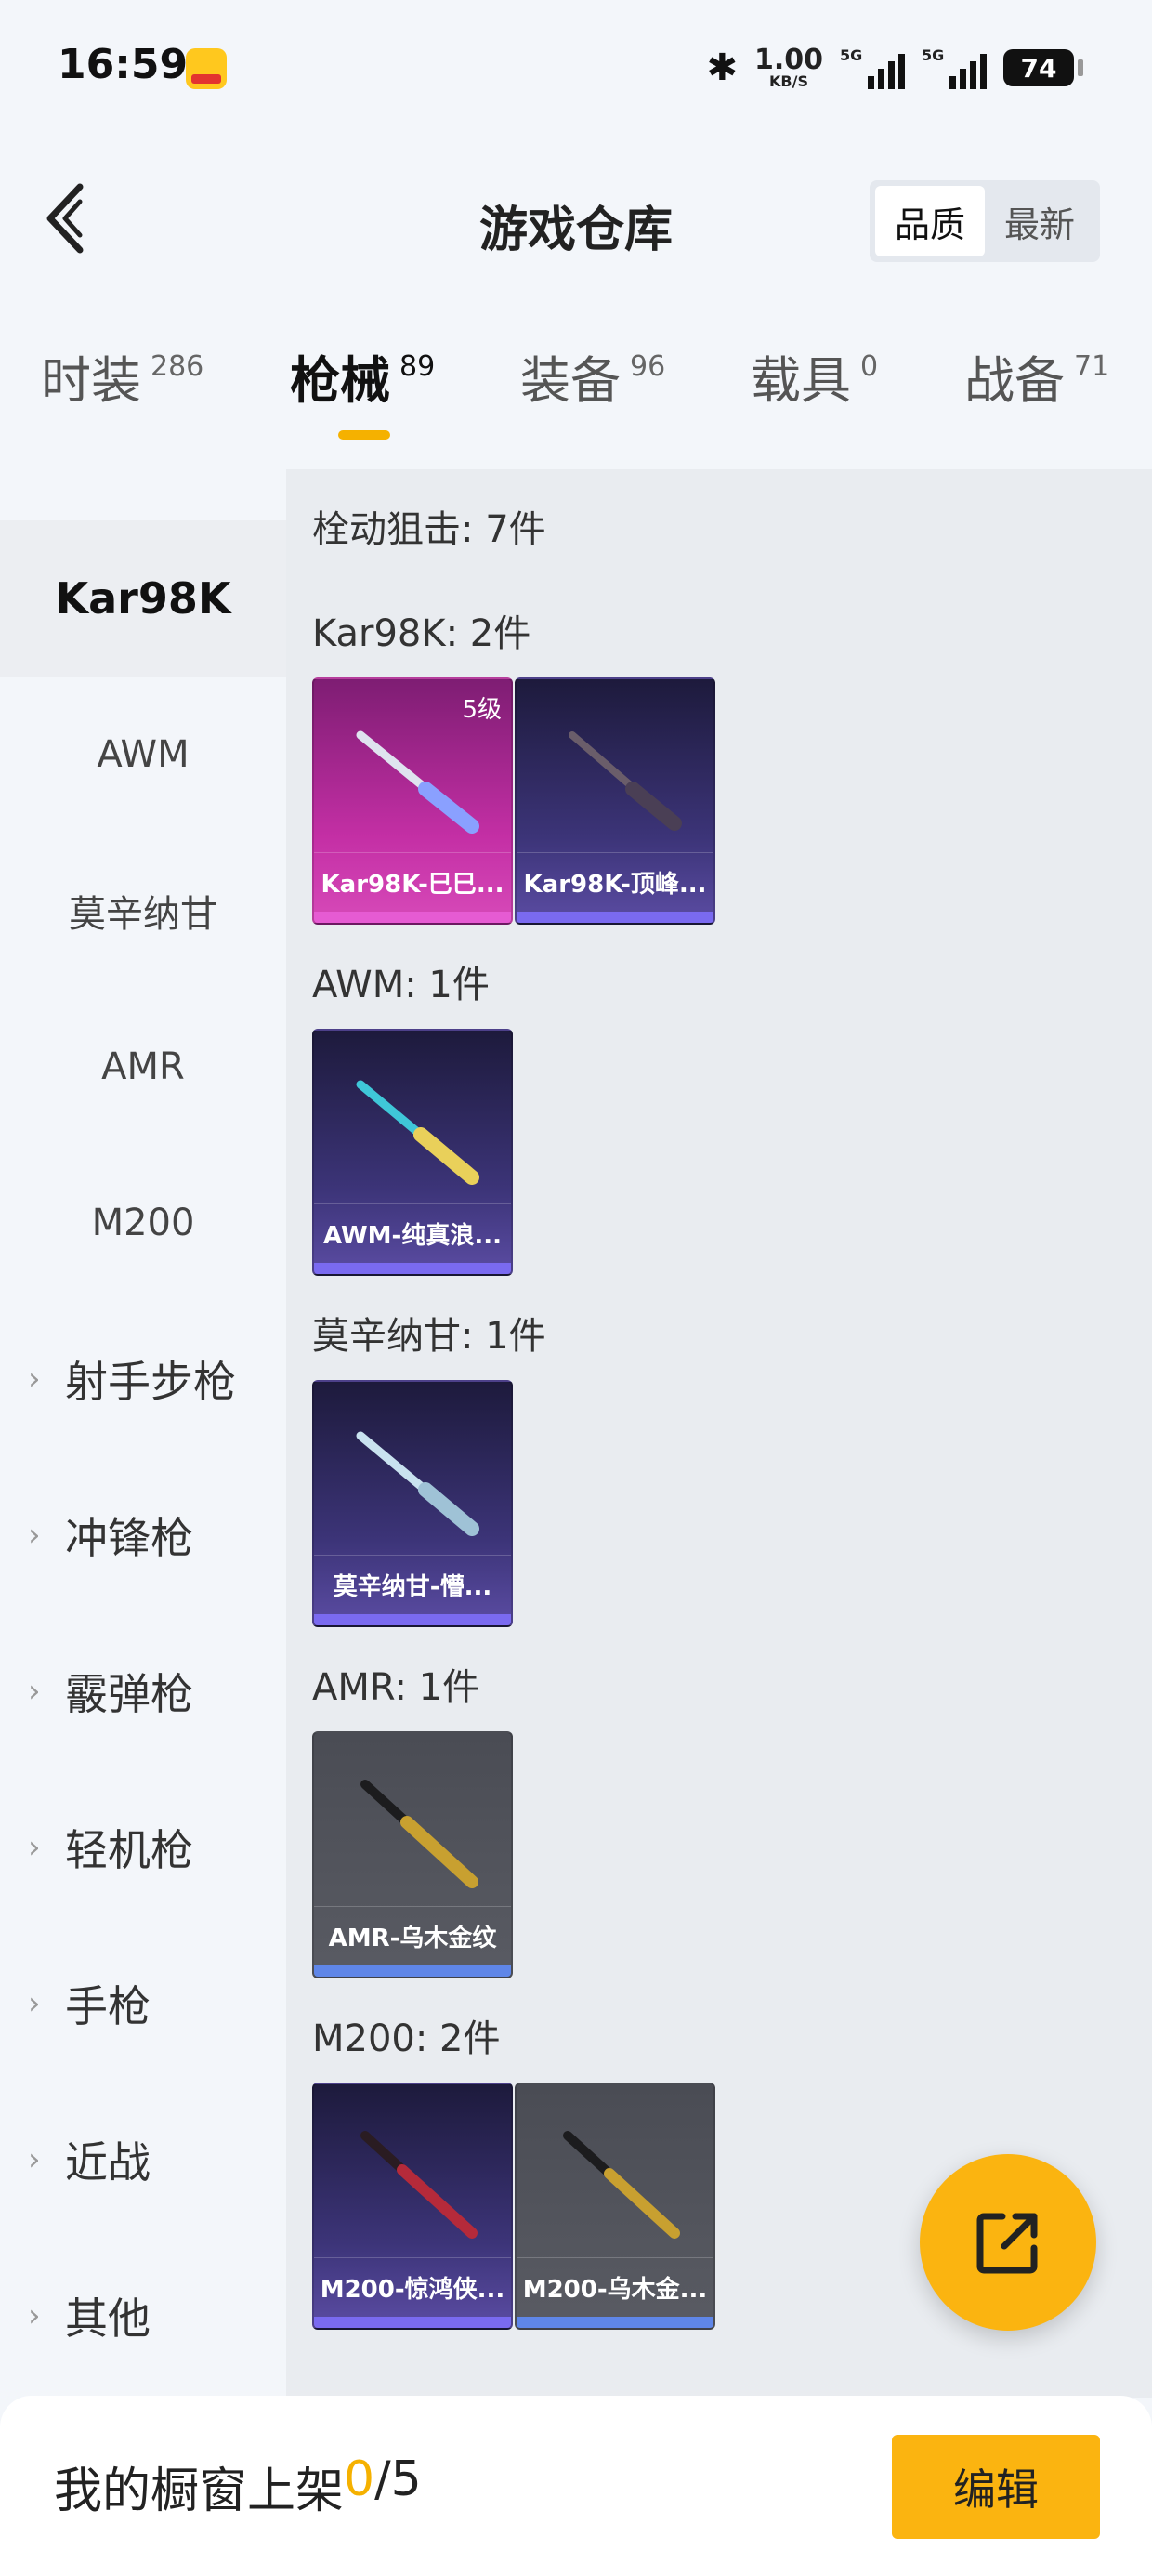 The width and height of the screenshot is (1152, 2576). What do you see at coordinates (177, 366) in the screenshot?
I see `tab-count: 286` at bounding box center [177, 366].